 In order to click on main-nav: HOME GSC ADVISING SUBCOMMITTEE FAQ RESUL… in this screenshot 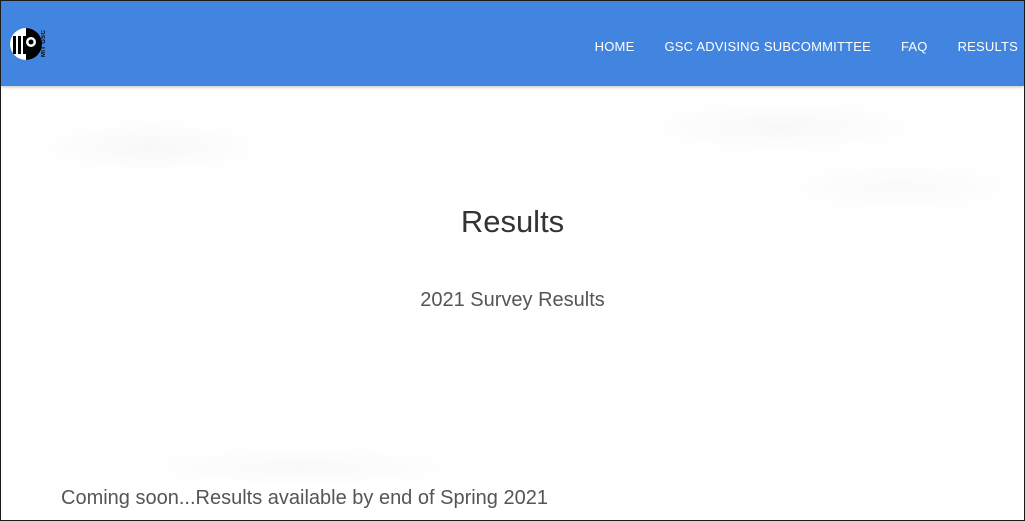, I will do `click(791, 46)`.